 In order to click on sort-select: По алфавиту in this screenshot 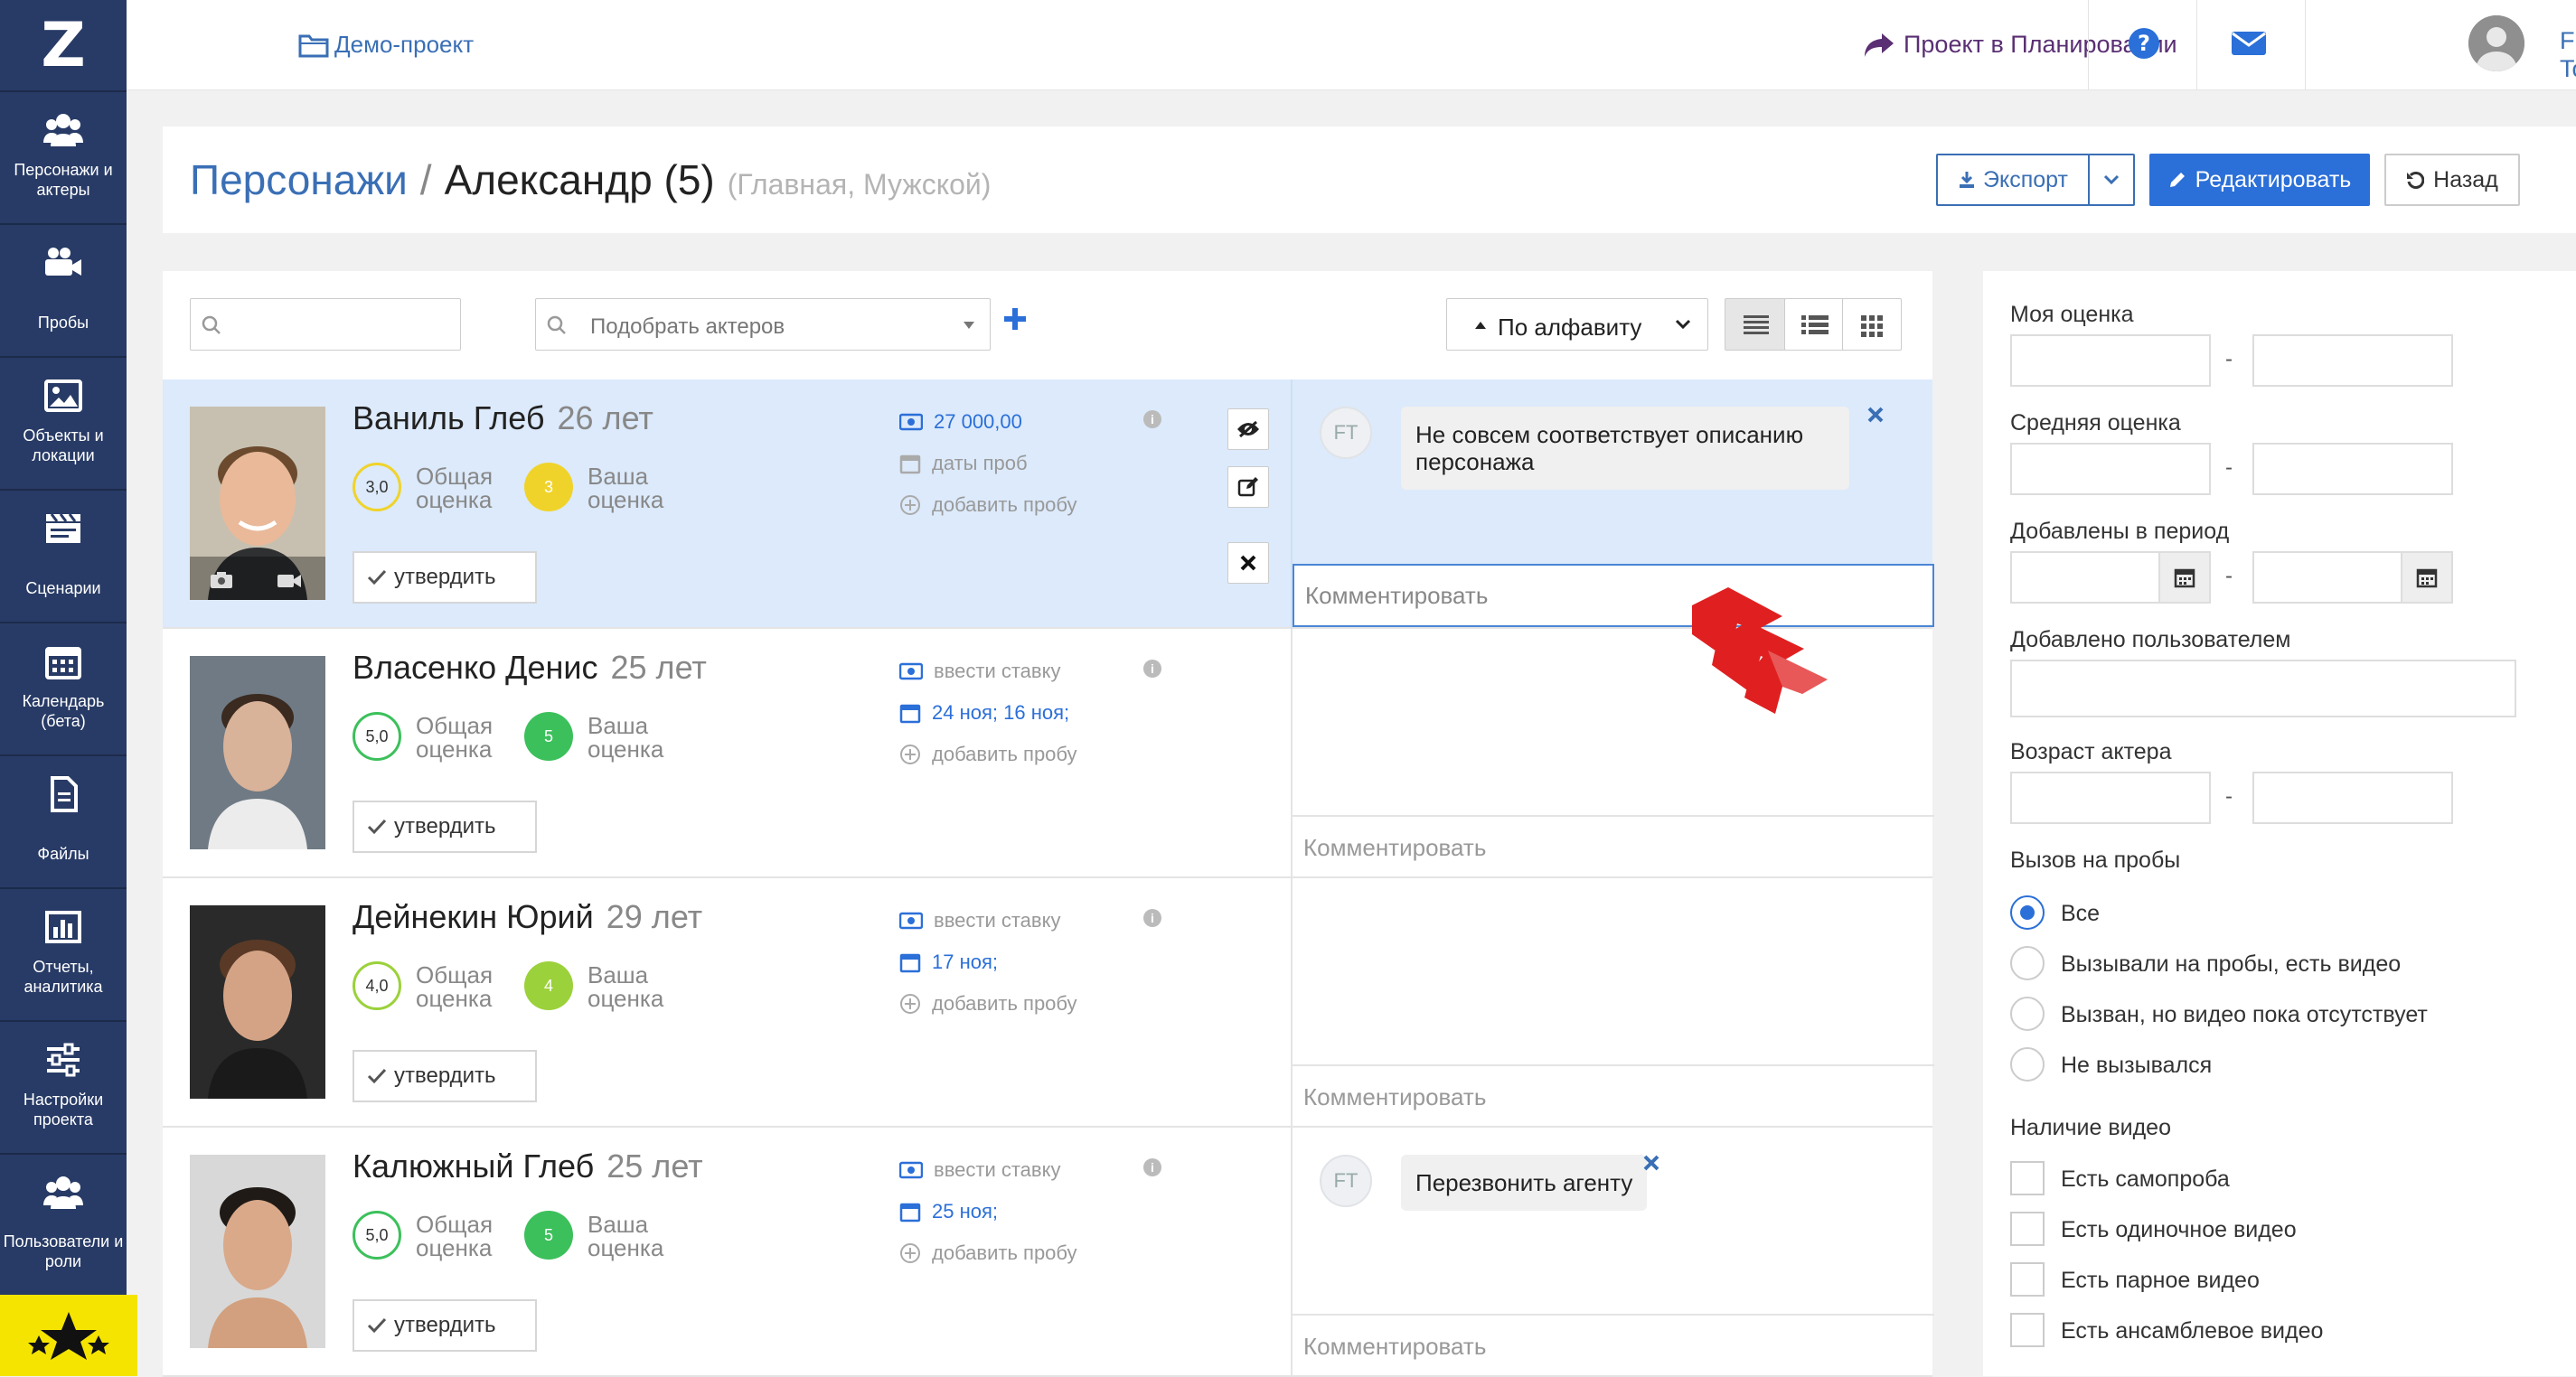, I will do `click(1577, 324)`.